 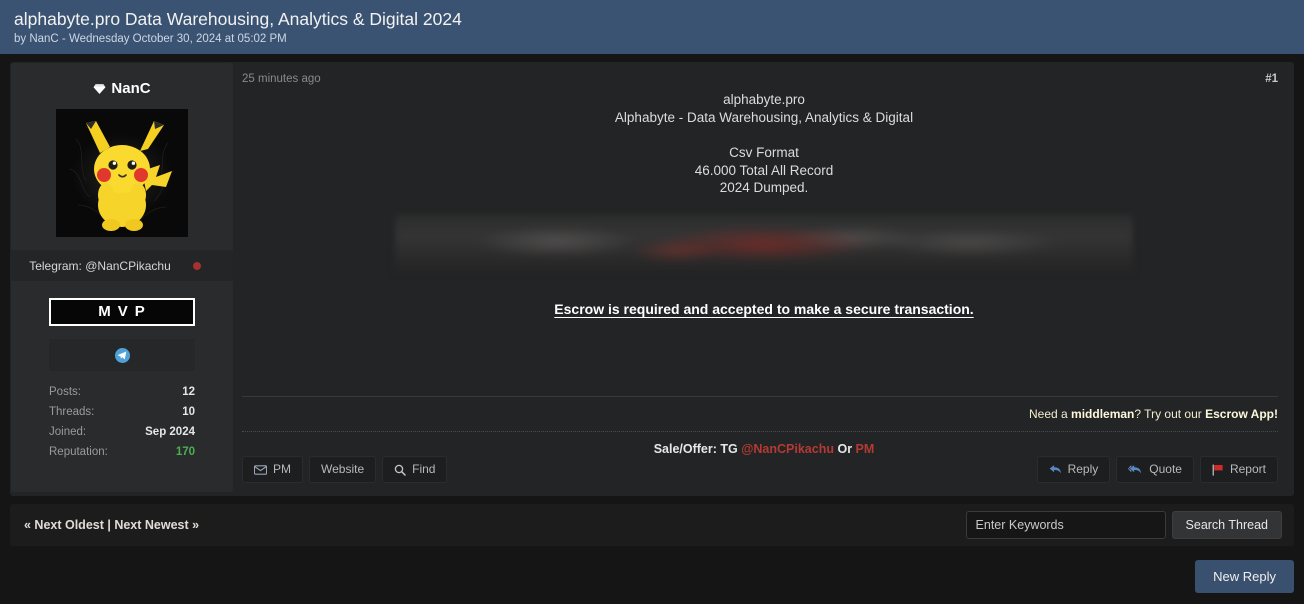 I want to click on author-username: NanC, so click(x=122, y=86).